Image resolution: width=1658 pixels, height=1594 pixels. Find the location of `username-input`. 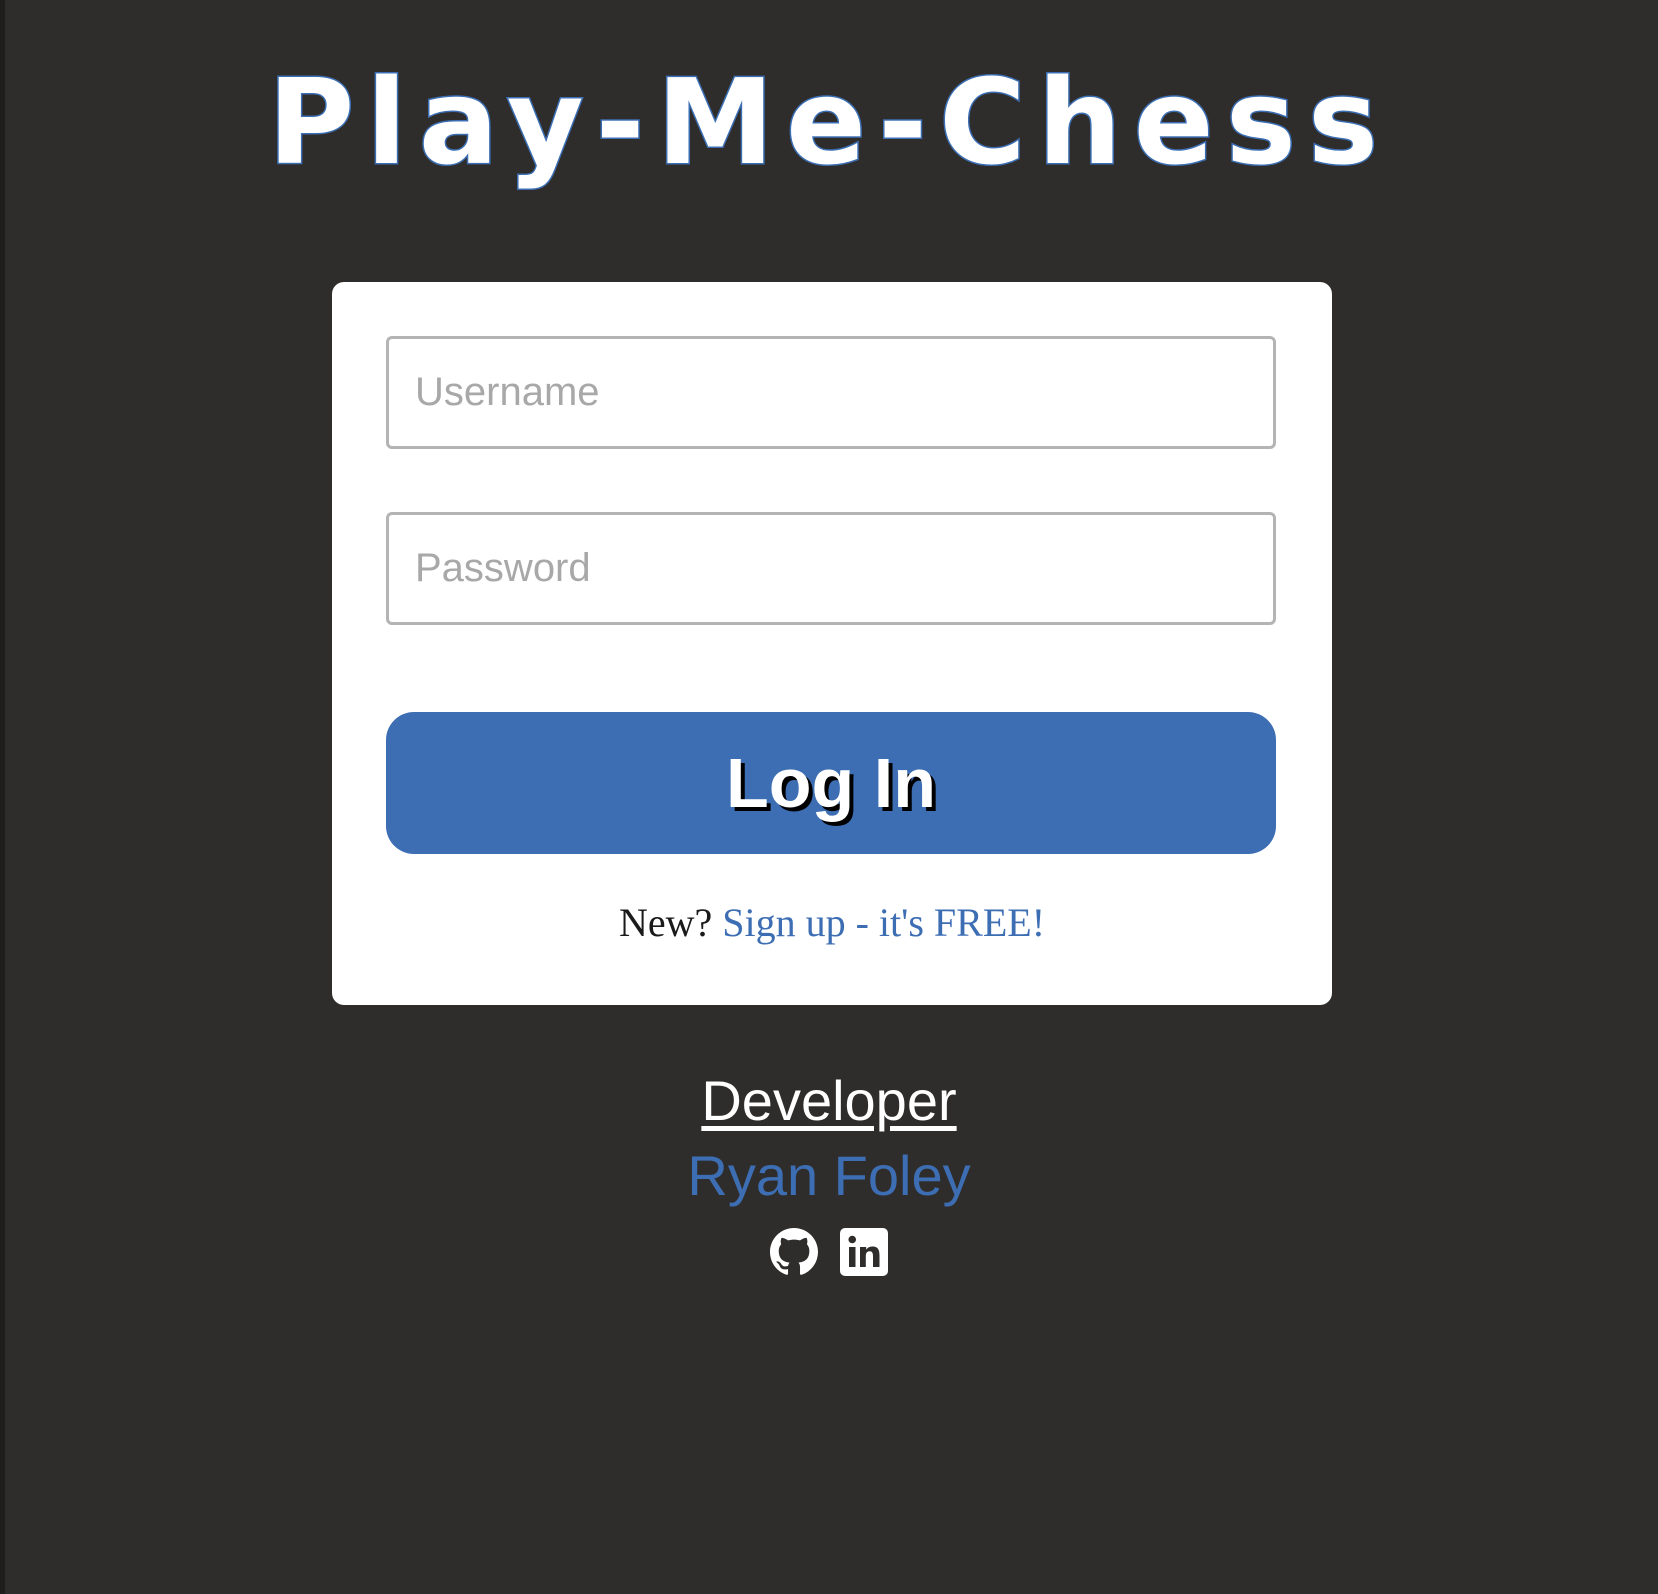

username-input is located at coordinates (831, 392).